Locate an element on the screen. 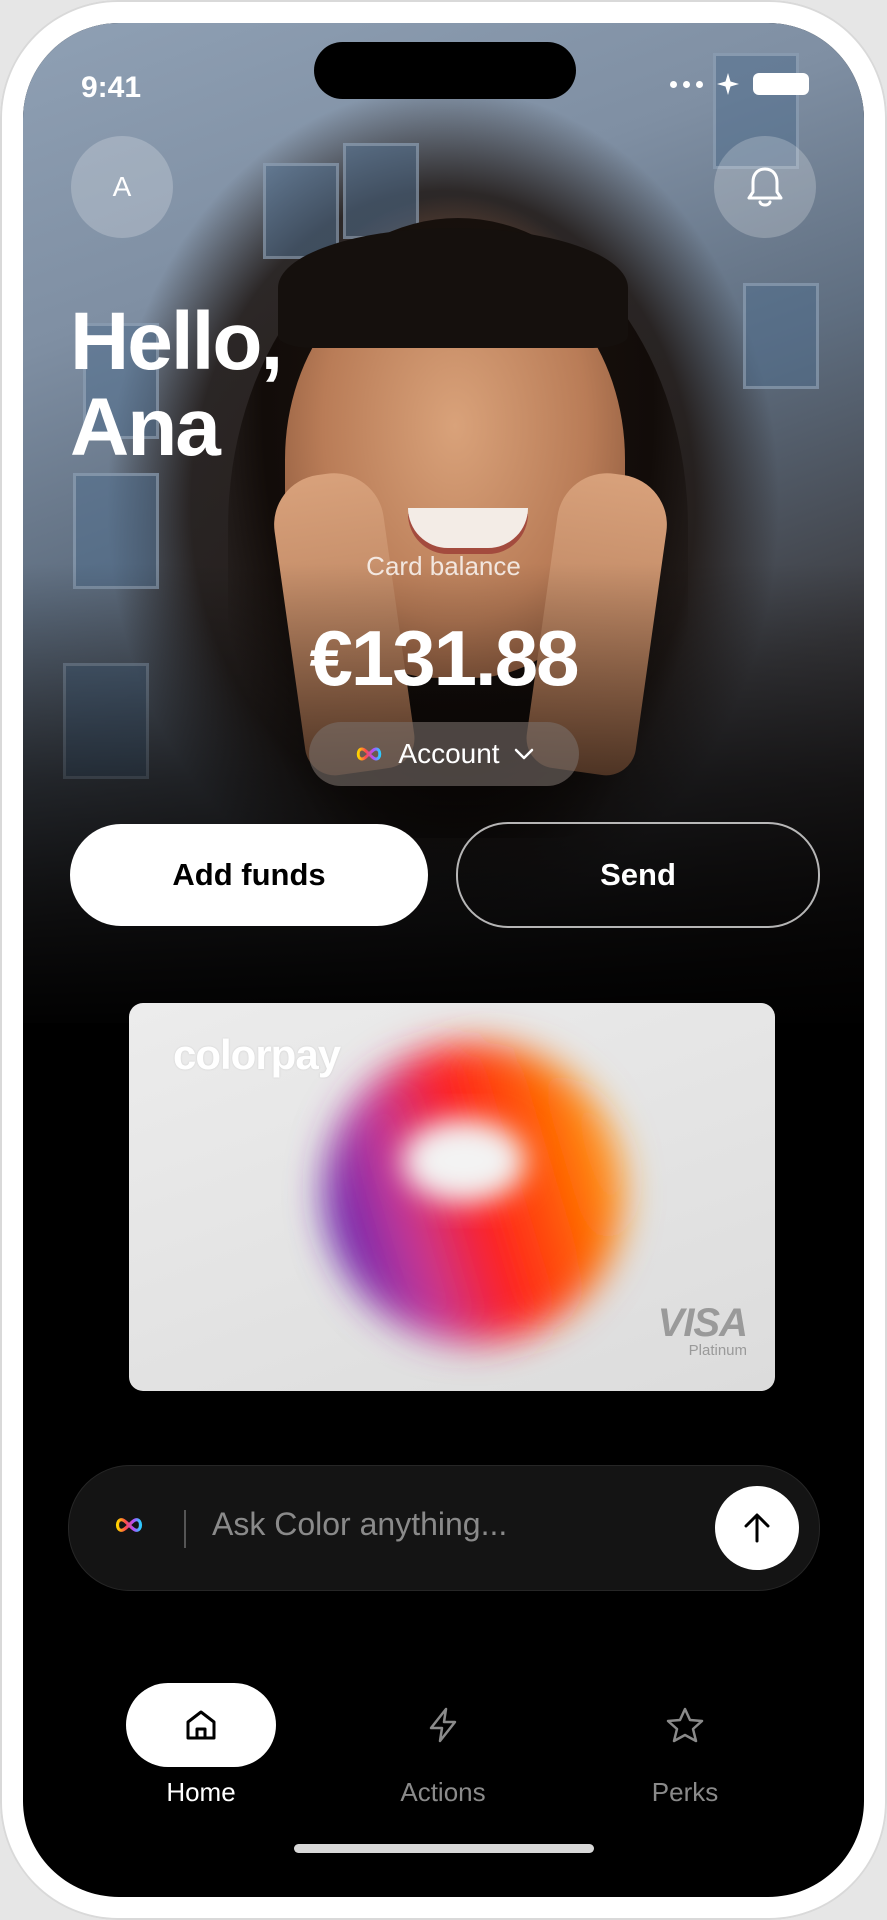 The width and height of the screenshot is (887, 1920). card-brand-text: colorpay is located at coordinates (257, 1054).